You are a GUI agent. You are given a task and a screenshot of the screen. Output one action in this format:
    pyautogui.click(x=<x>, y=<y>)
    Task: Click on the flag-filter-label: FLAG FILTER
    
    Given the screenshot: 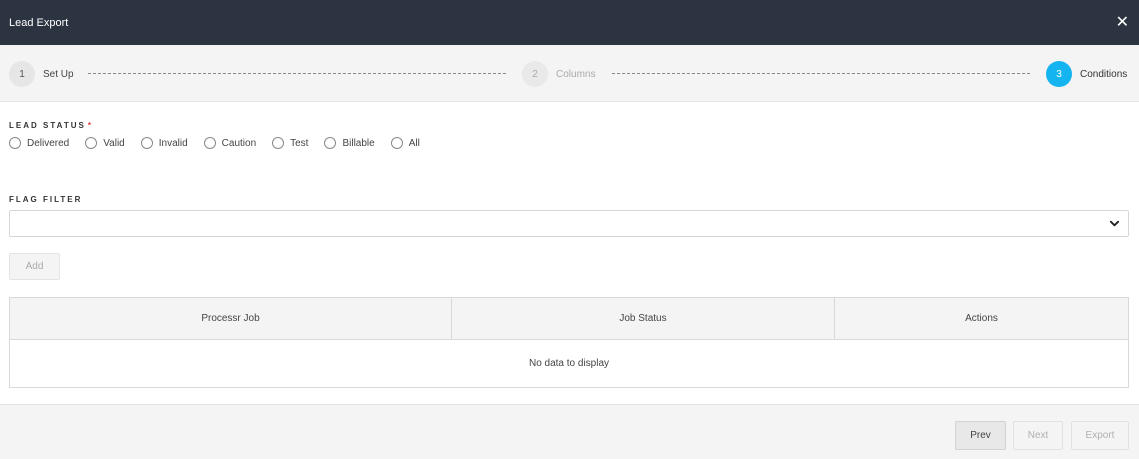 What is the action you would take?
    pyautogui.click(x=46, y=199)
    